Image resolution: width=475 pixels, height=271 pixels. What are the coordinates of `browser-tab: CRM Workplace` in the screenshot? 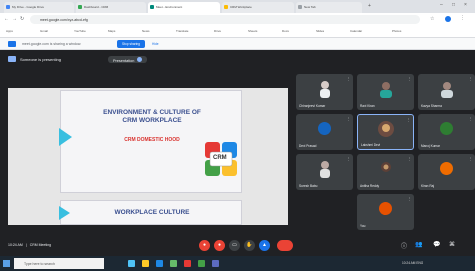 It's located at (258, 7).